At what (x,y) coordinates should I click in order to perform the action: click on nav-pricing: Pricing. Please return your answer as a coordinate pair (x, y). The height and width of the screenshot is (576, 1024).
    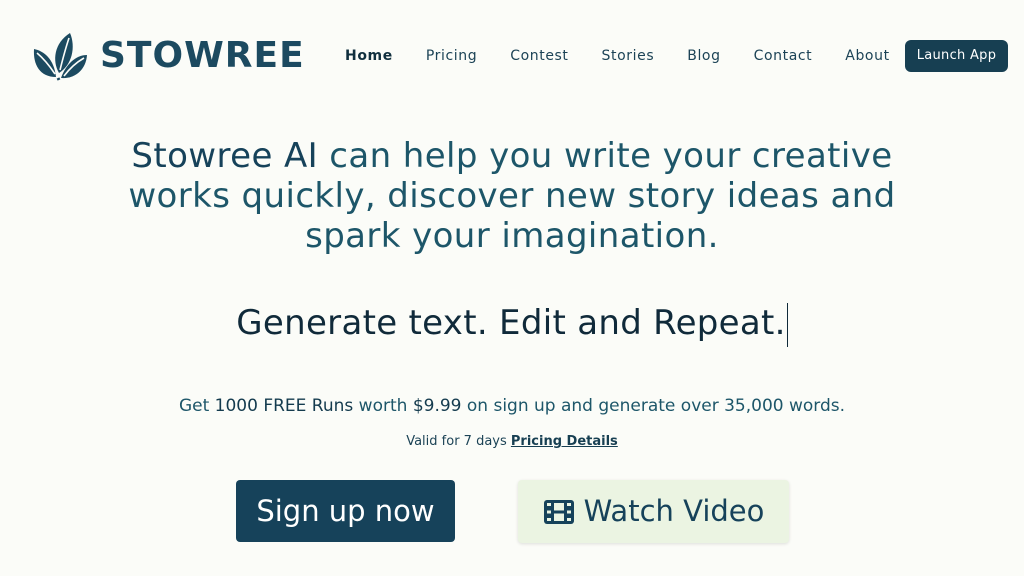
    Looking at the image, I should click on (451, 56).